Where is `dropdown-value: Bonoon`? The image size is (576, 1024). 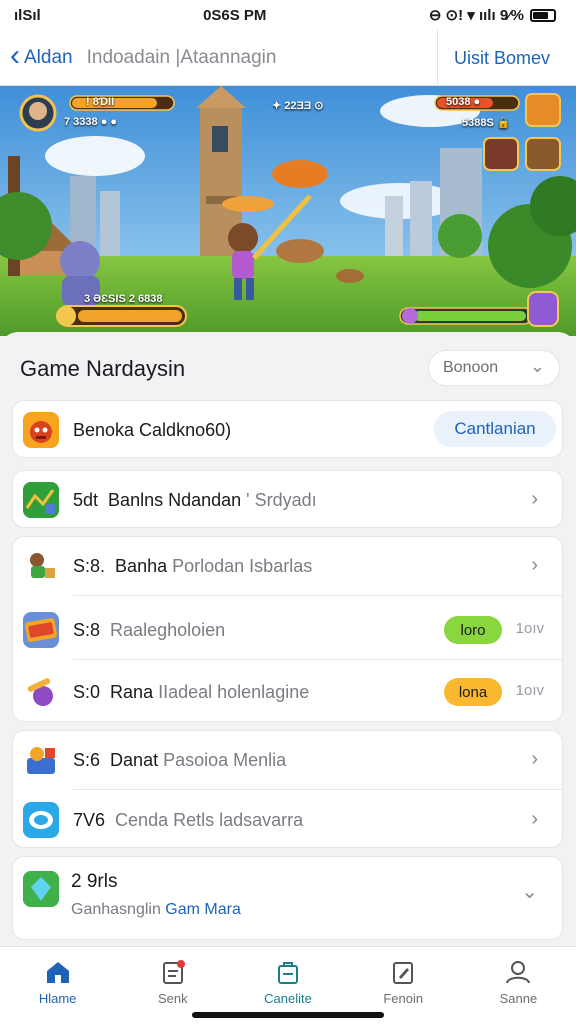
dropdown-value: Bonoon is located at coordinates (471, 367).